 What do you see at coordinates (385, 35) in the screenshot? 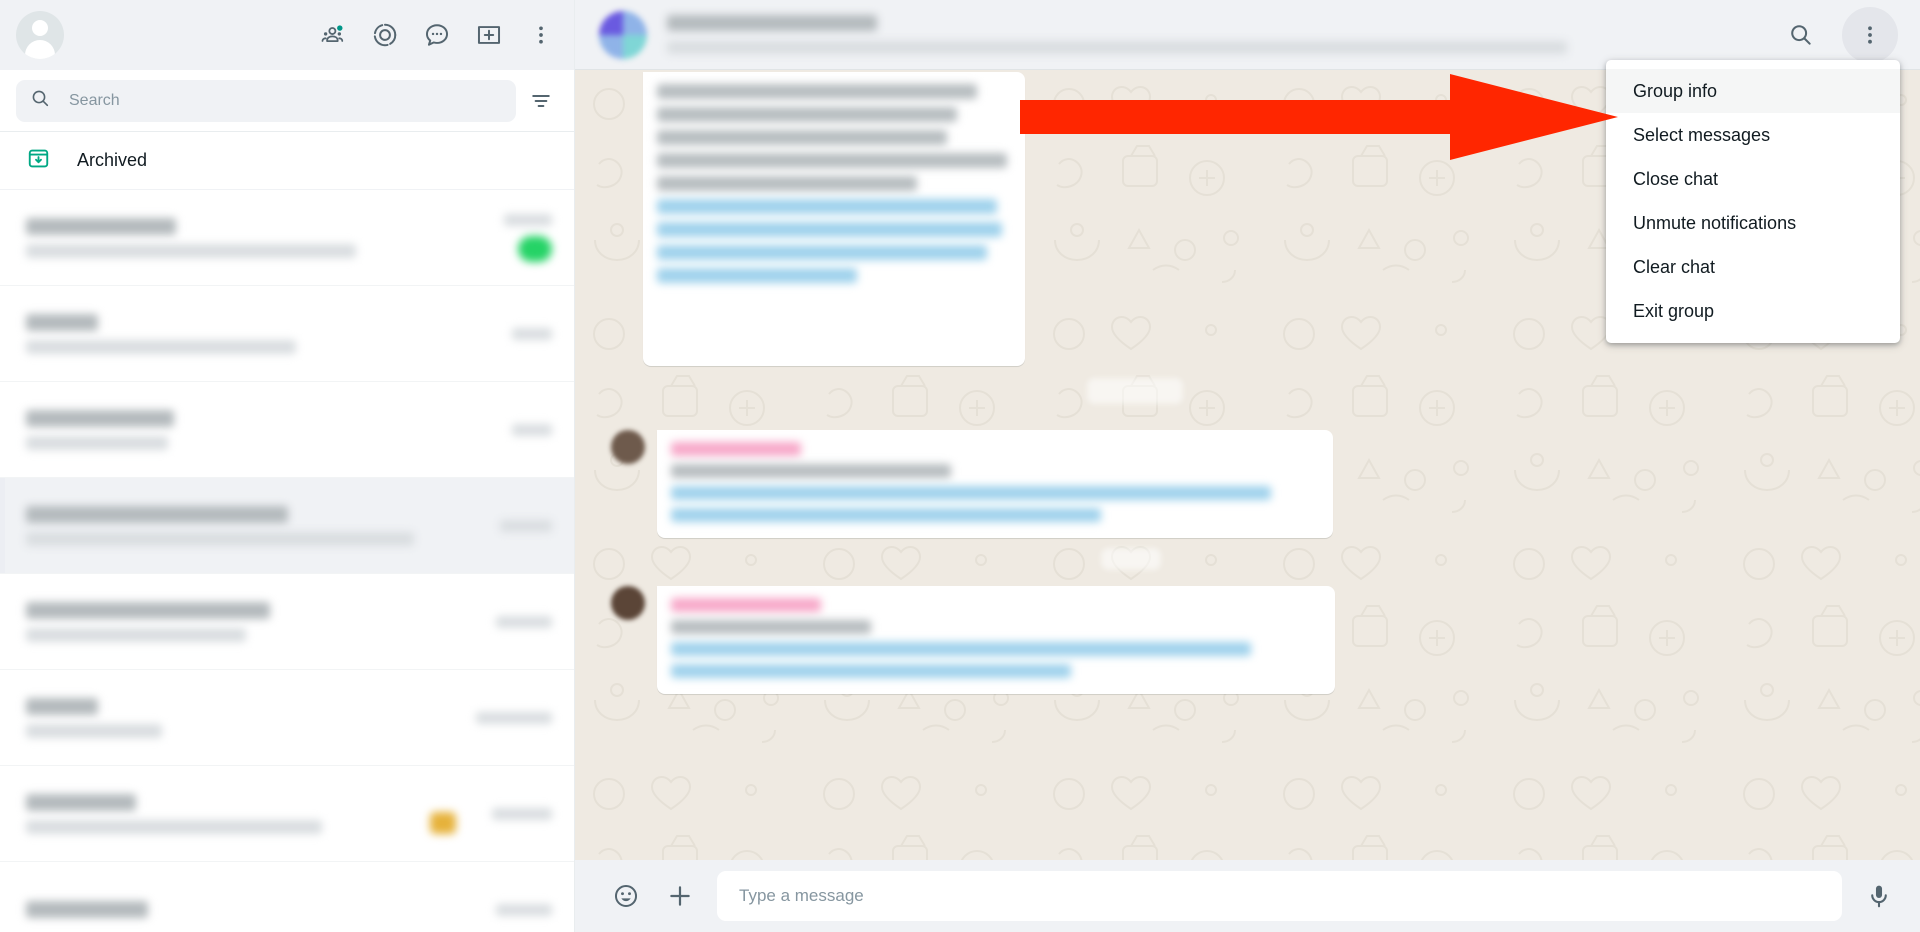
I see `status-icon` at bounding box center [385, 35].